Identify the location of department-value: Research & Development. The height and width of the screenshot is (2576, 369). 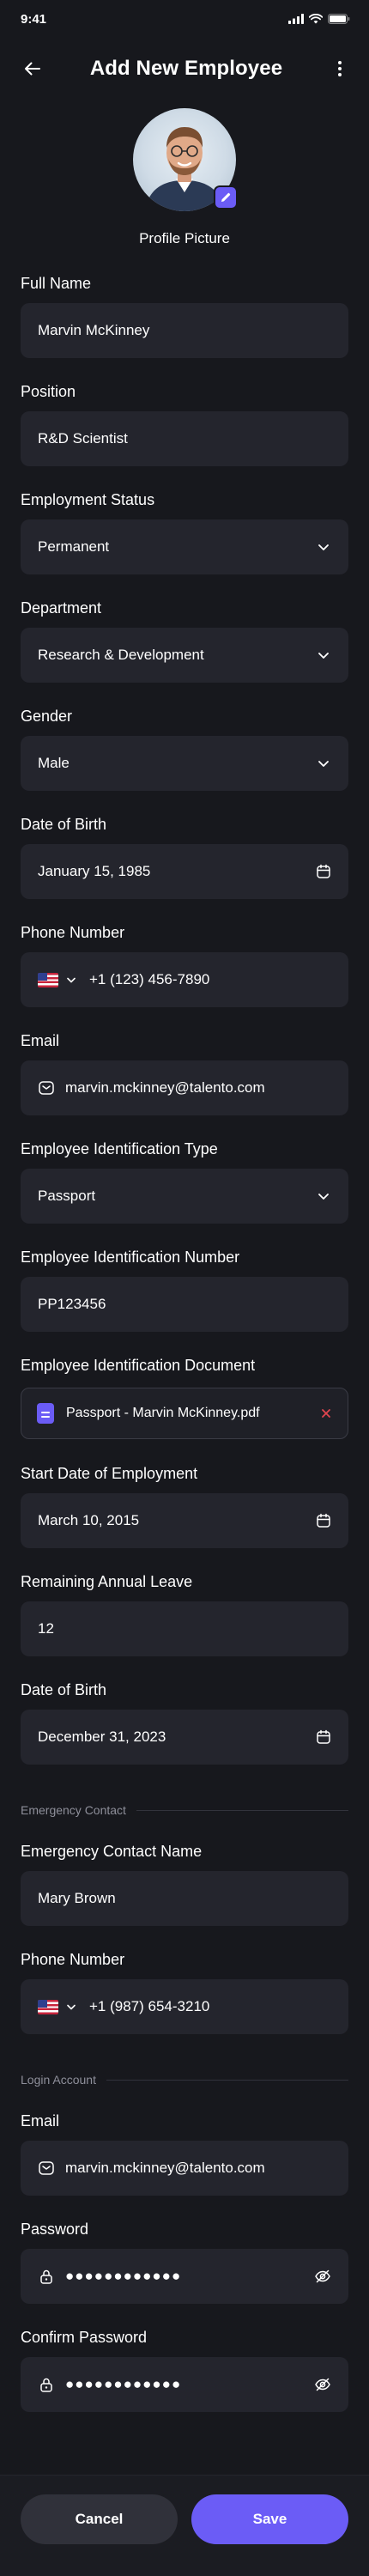
(121, 655).